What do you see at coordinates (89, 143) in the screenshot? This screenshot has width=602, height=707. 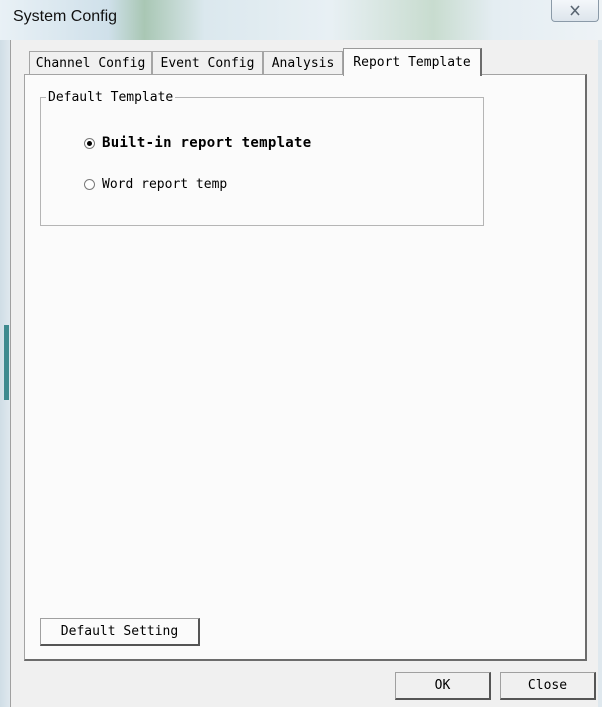 I see `radio-checked-icon` at bounding box center [89, 143].